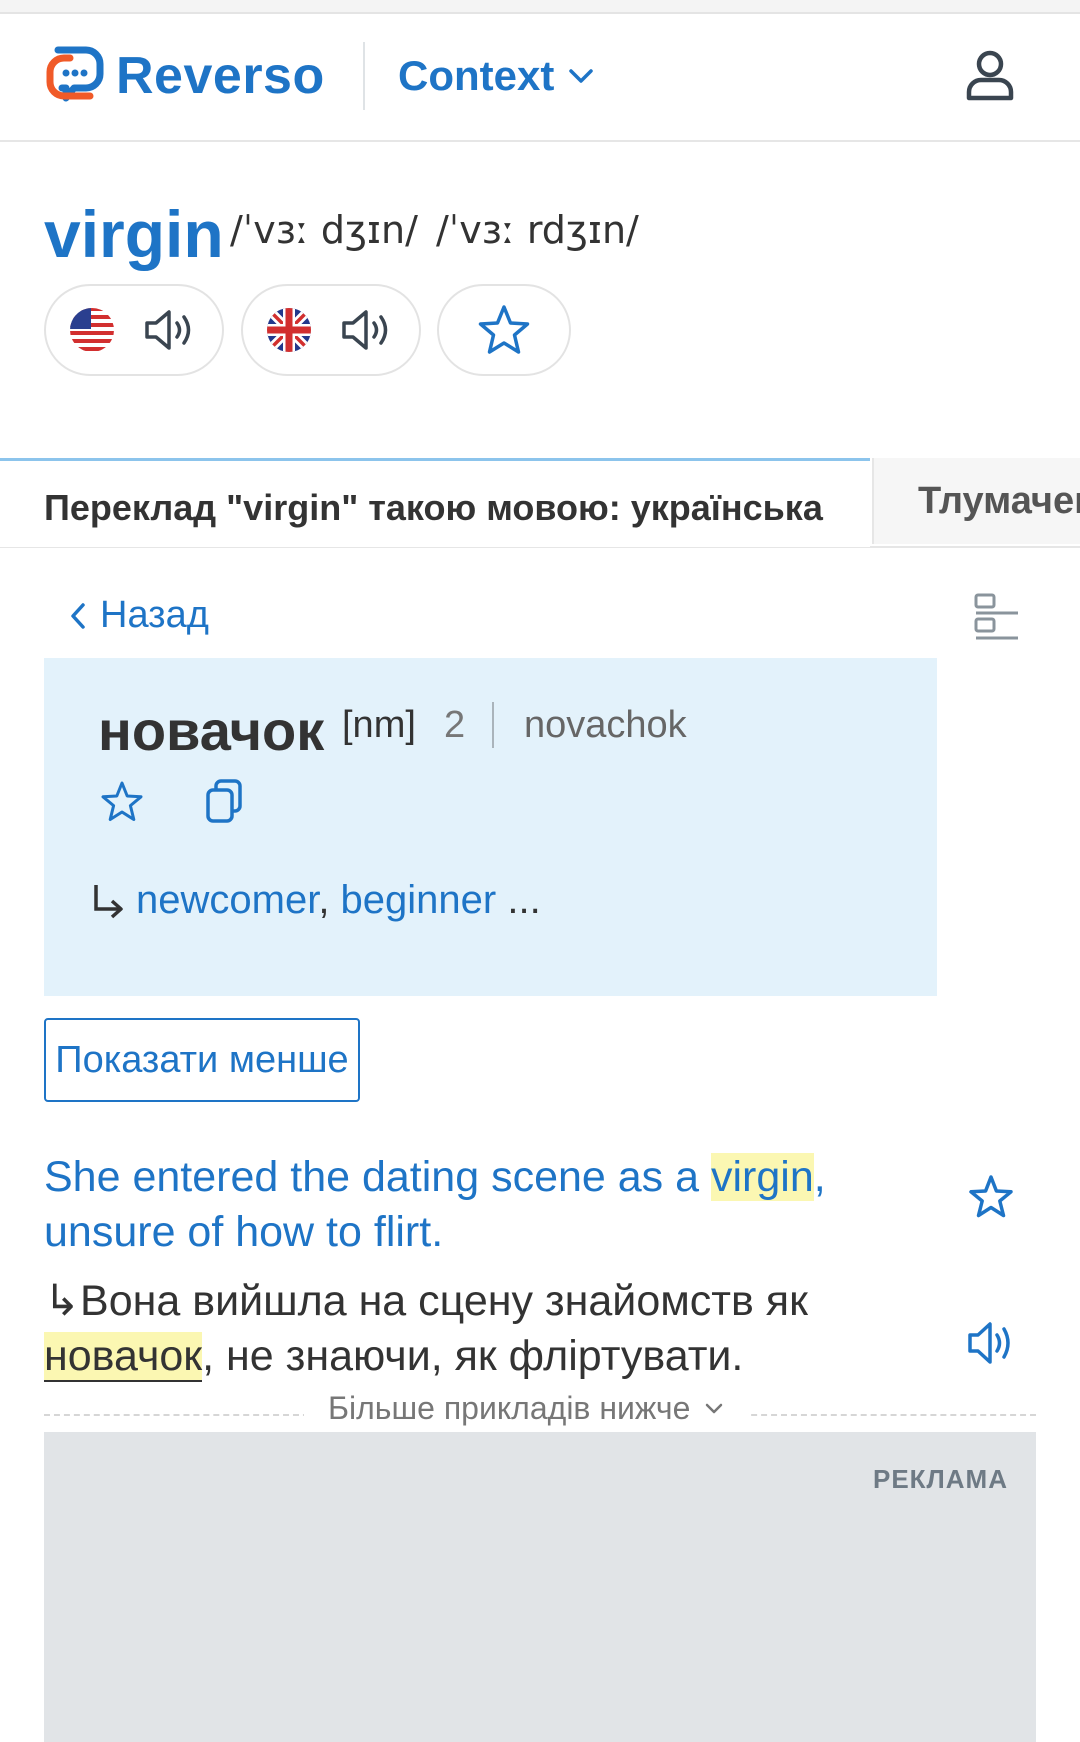 The height and width of the screenshot is (1742, 1080). I want to click on example-source-highlight: virgin, so click(762, 1177).